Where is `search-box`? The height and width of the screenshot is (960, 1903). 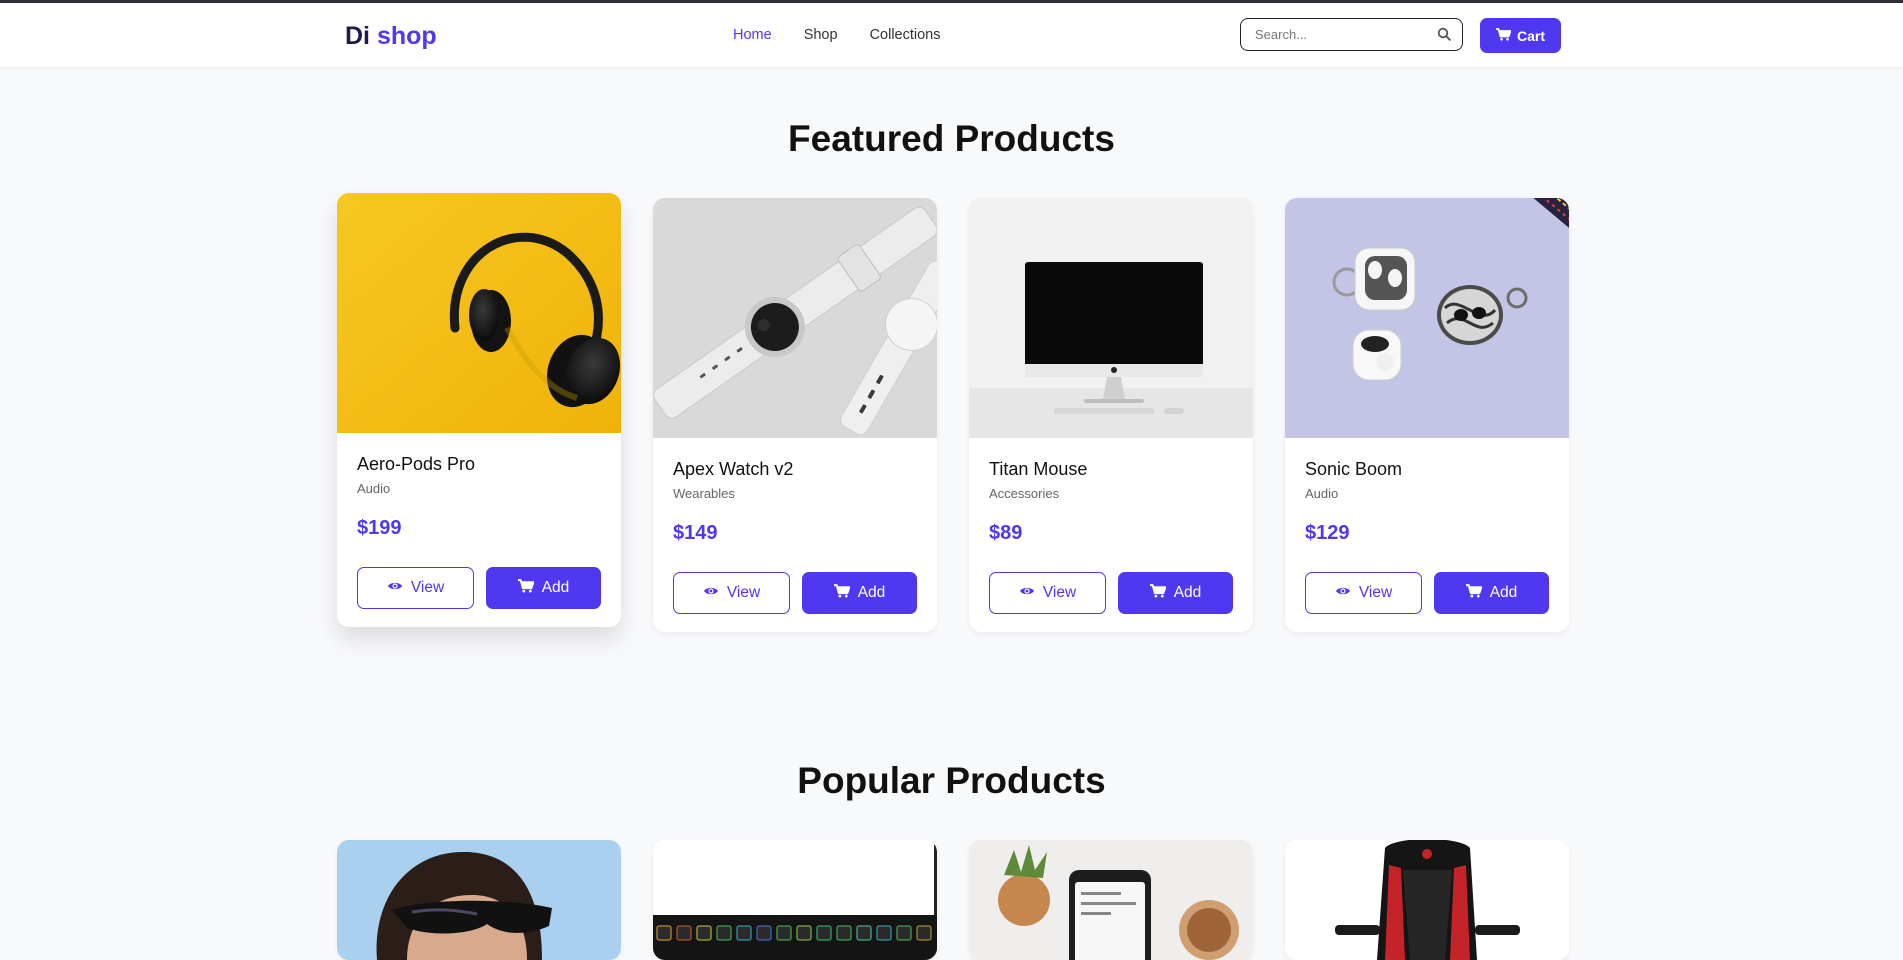 search-box is located at coordinates (1351, 34).